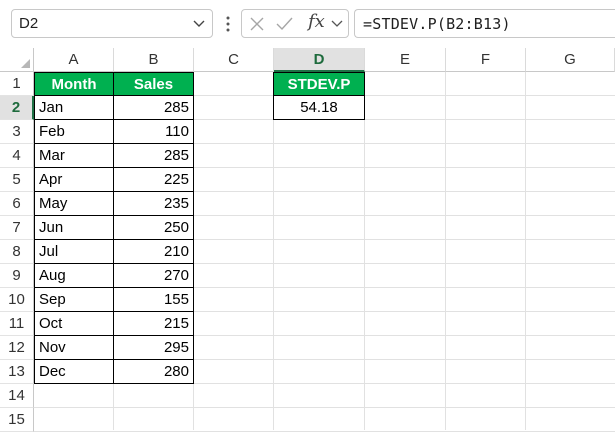 This screenshot has height=432, width=615. What do you see at coordinates (295, 23) in the screenshot?
I see `formula-controls: fx` at bounding box center [295, 23].